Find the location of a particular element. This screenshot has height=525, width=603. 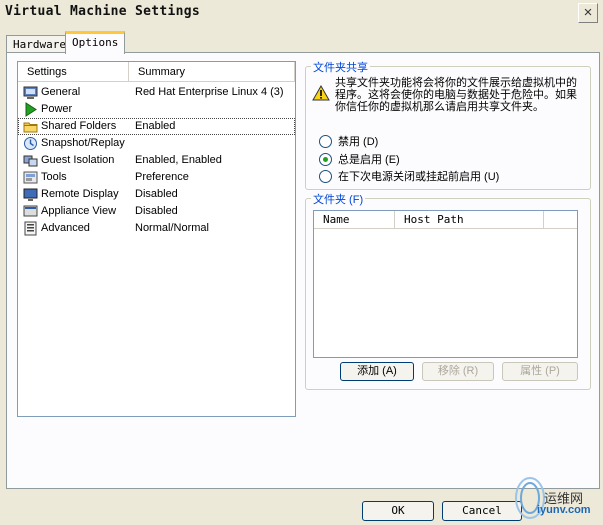

settings-row-snapshot-replay: Snapshot/Replay is located at coordinates (156, 143).